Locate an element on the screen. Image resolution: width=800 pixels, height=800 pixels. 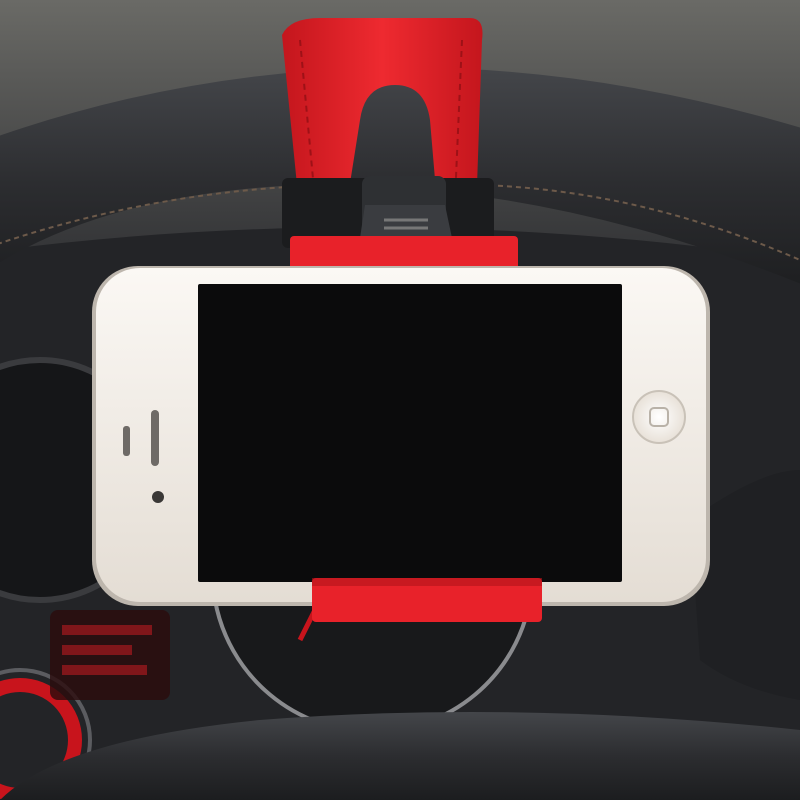
mute-switch-icon is located at coordinates (126, 441).